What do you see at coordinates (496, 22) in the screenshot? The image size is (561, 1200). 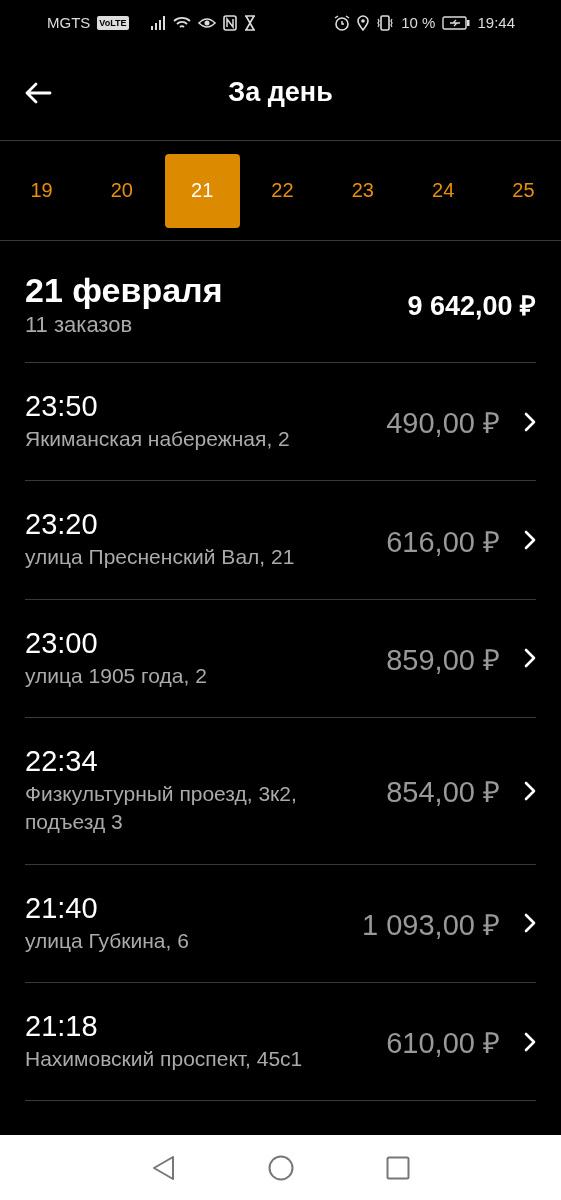 I see `clock-time: 19:44` at bounding box center [496, 22].